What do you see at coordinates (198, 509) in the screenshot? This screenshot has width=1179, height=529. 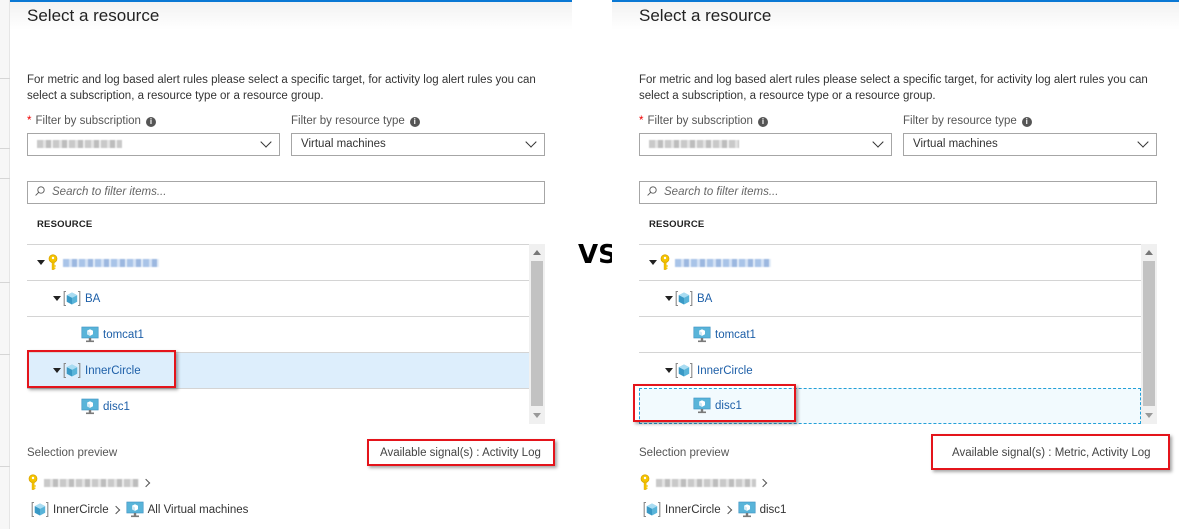 I see `preview-target-name: All Virtual machines` at bounding box center [198, 509].